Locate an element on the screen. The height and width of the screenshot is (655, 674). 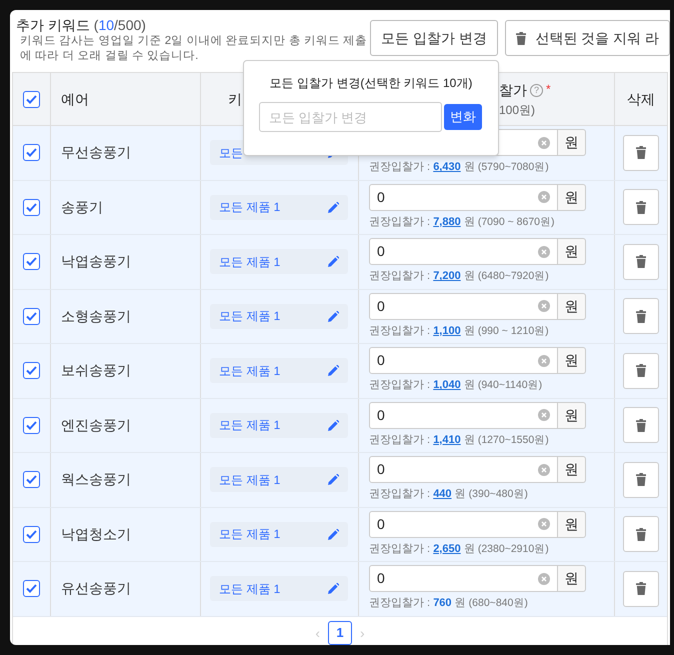
recommended-price-link: 440 is located at coordinates (442, 494).